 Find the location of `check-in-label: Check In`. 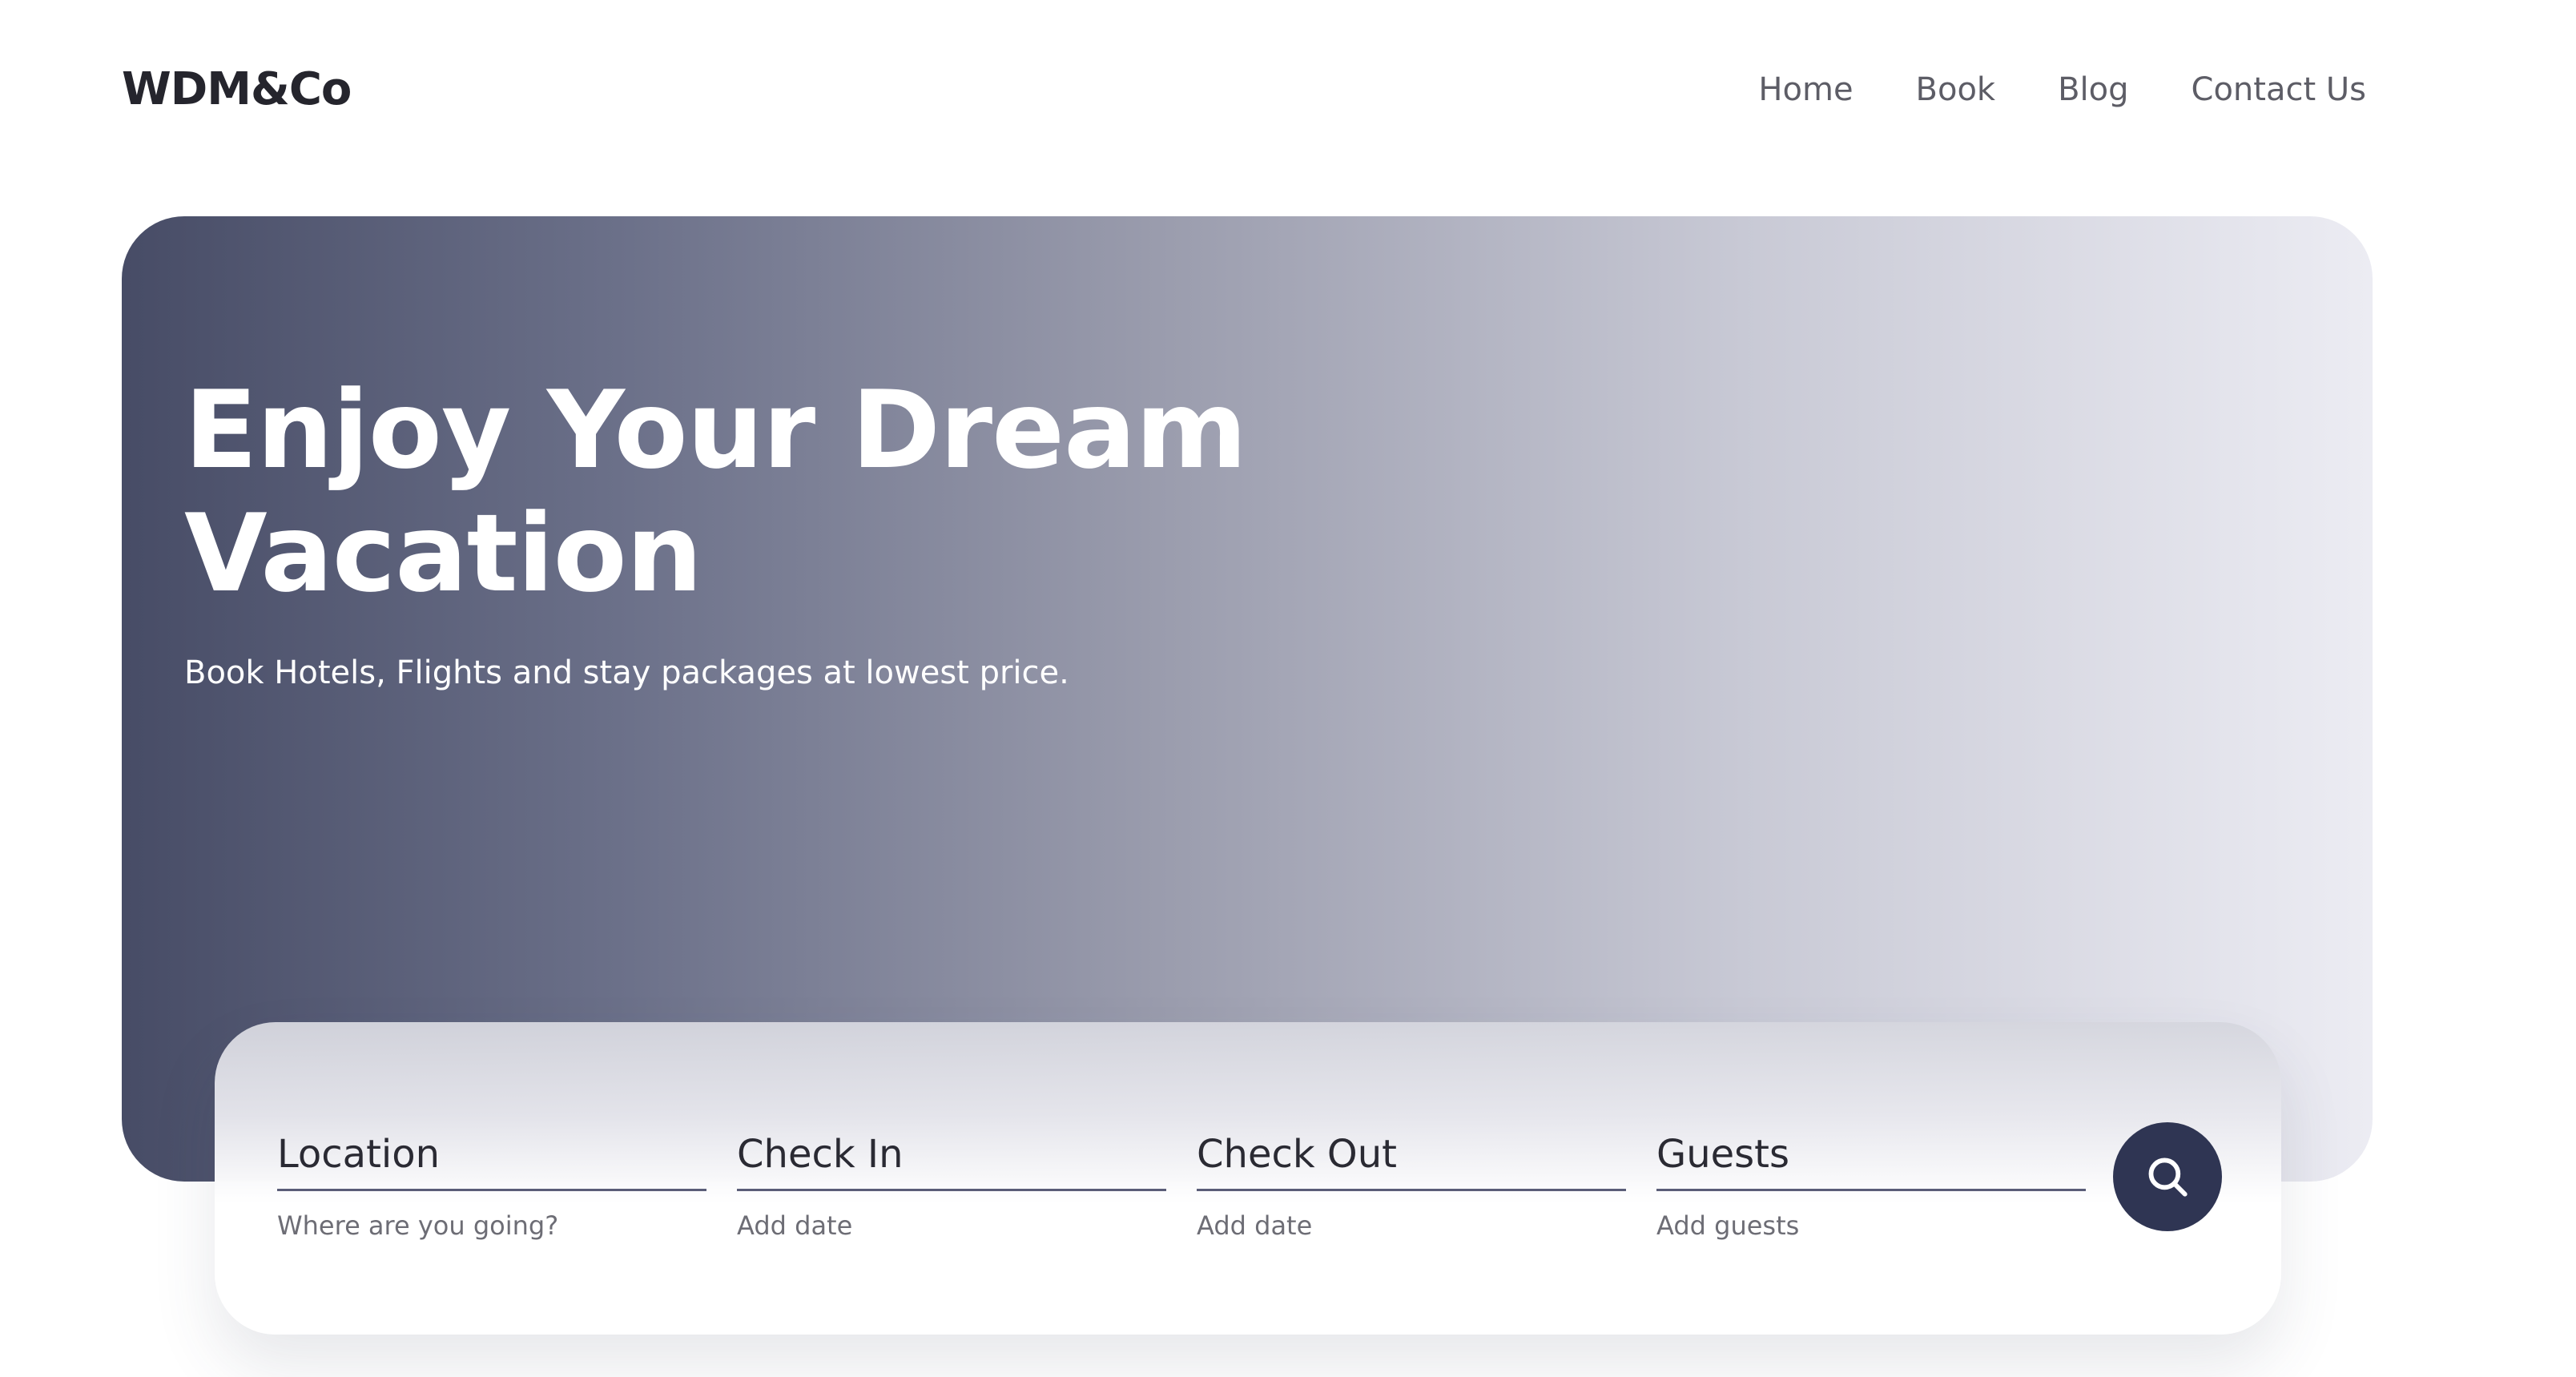

check-in-label: Check In is located at coordinates (821, 1154).